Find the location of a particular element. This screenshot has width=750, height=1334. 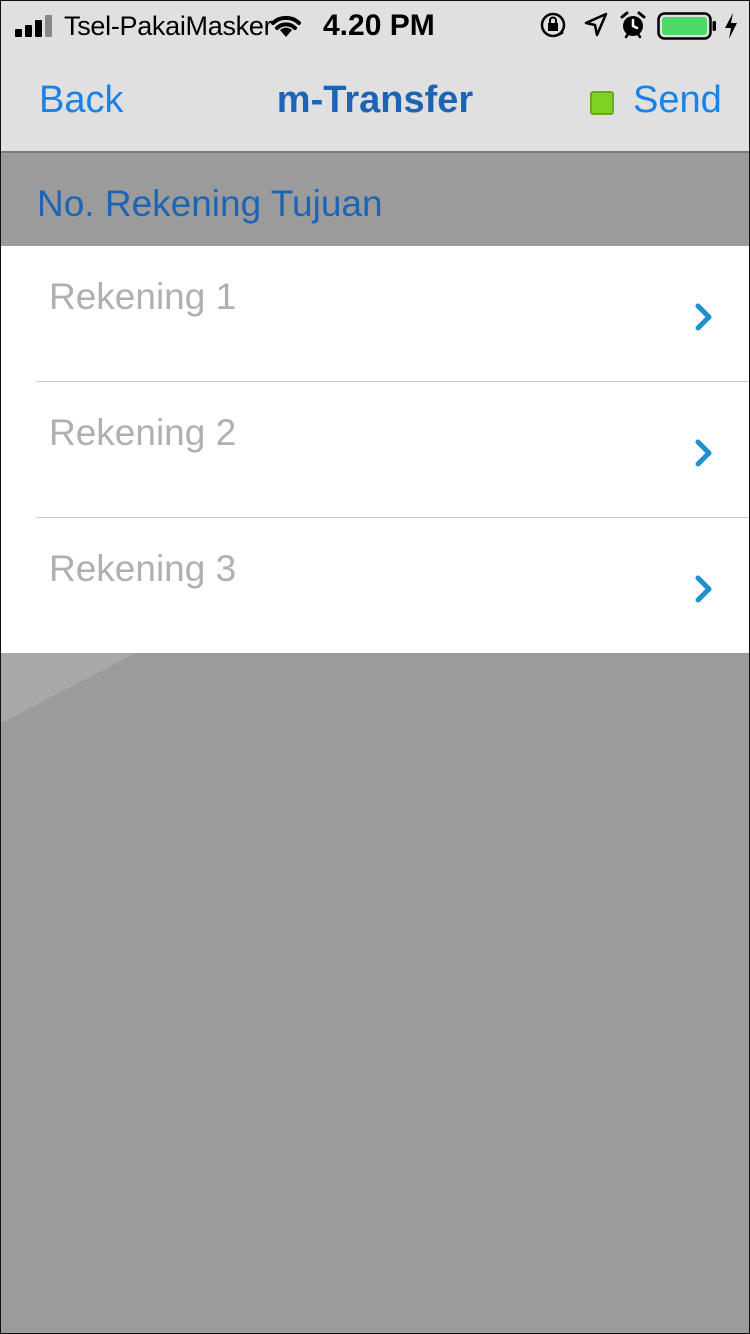

wifi-icon is located at coordinates (286, 26).